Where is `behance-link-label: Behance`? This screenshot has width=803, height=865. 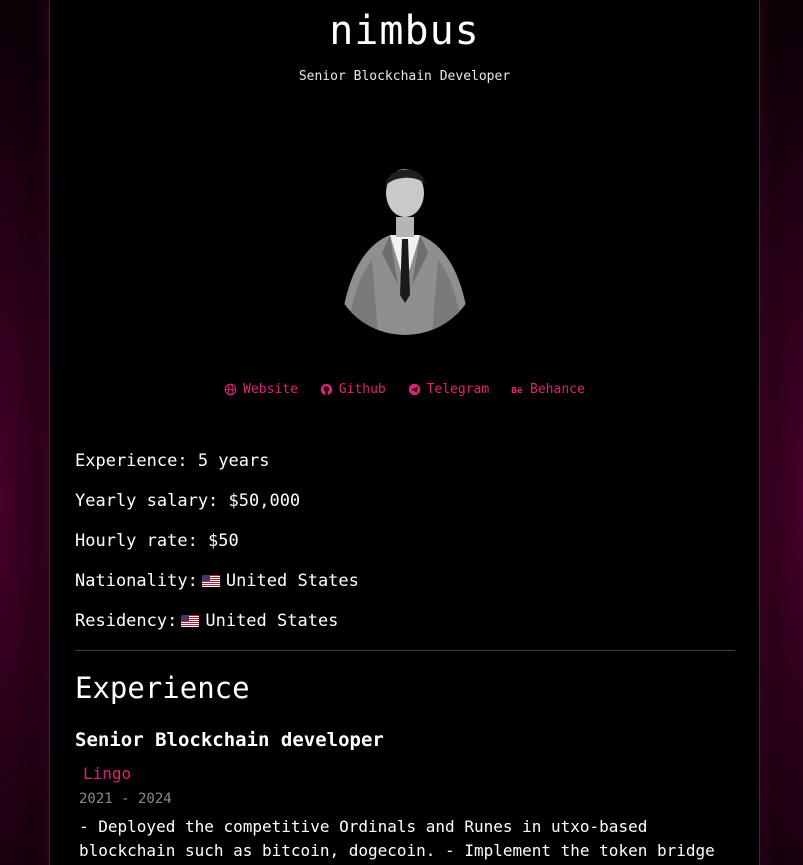 behance-link-label: Behance is located at coordinates (557, 389).